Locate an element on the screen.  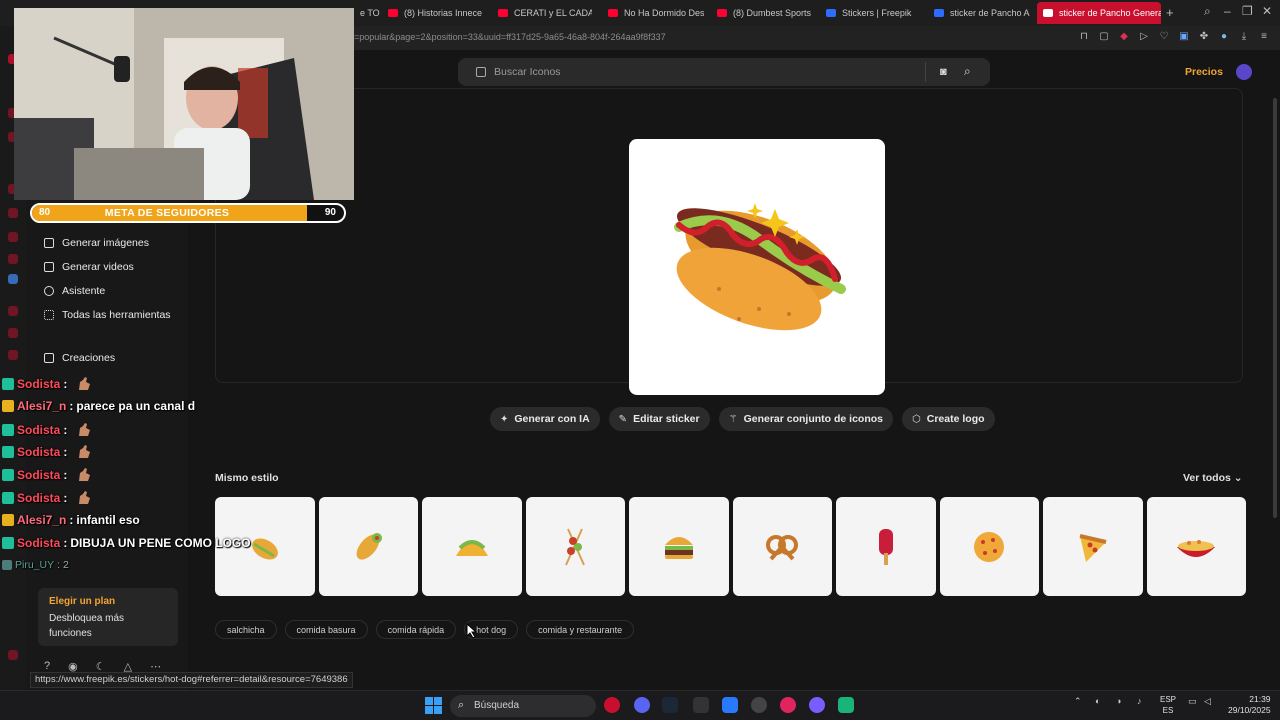
browser-tab: e TO is located at coordinates (367, 13).